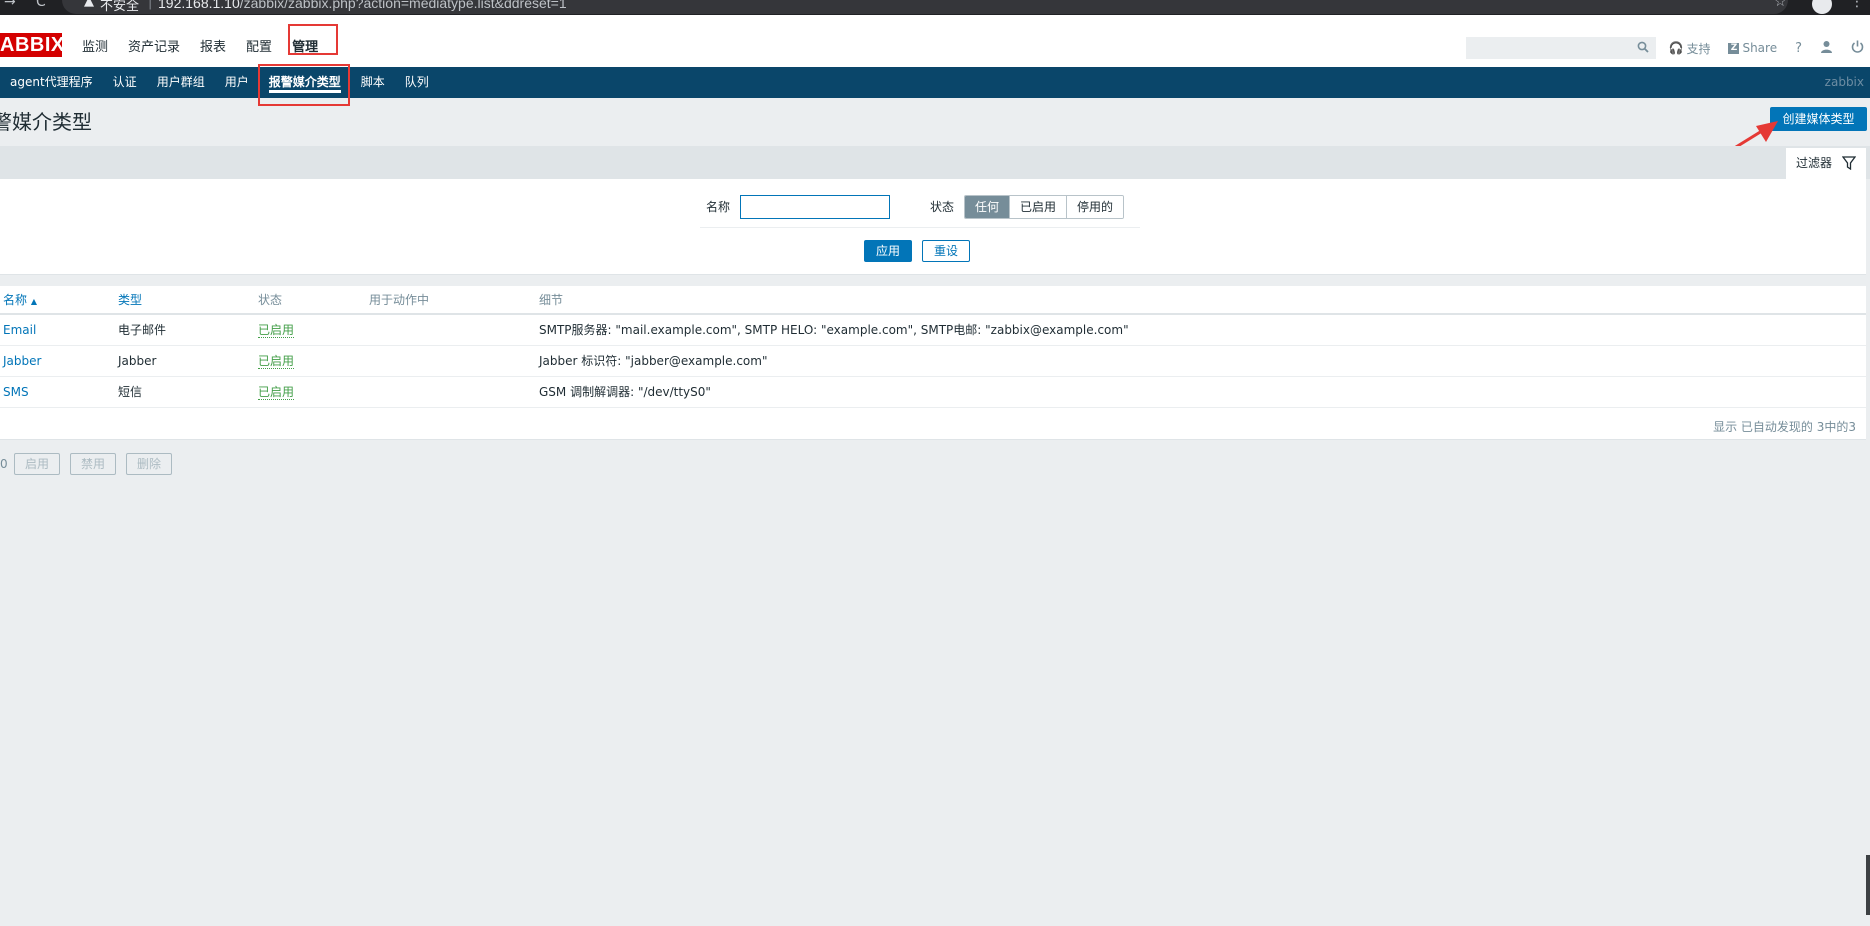  What do you see at coordinates (946, 251) in the screenshot?
I see `filter-reset-button: 重设` at bounding box center [946, 251].